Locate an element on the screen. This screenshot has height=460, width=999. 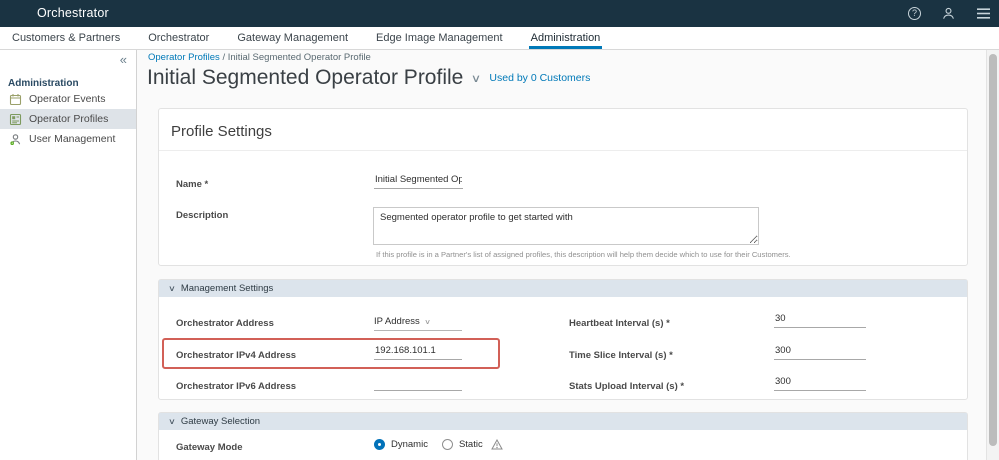
radio-static is located at coordinates (447, 444).